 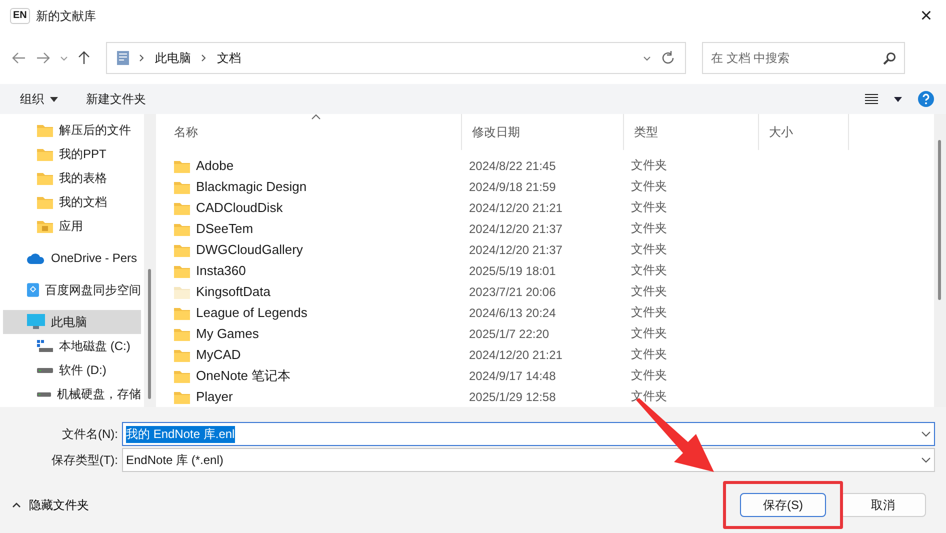 I want to click on file-type-dropdown: EndNote 库 (*.enl), so click(x=528, y=460).